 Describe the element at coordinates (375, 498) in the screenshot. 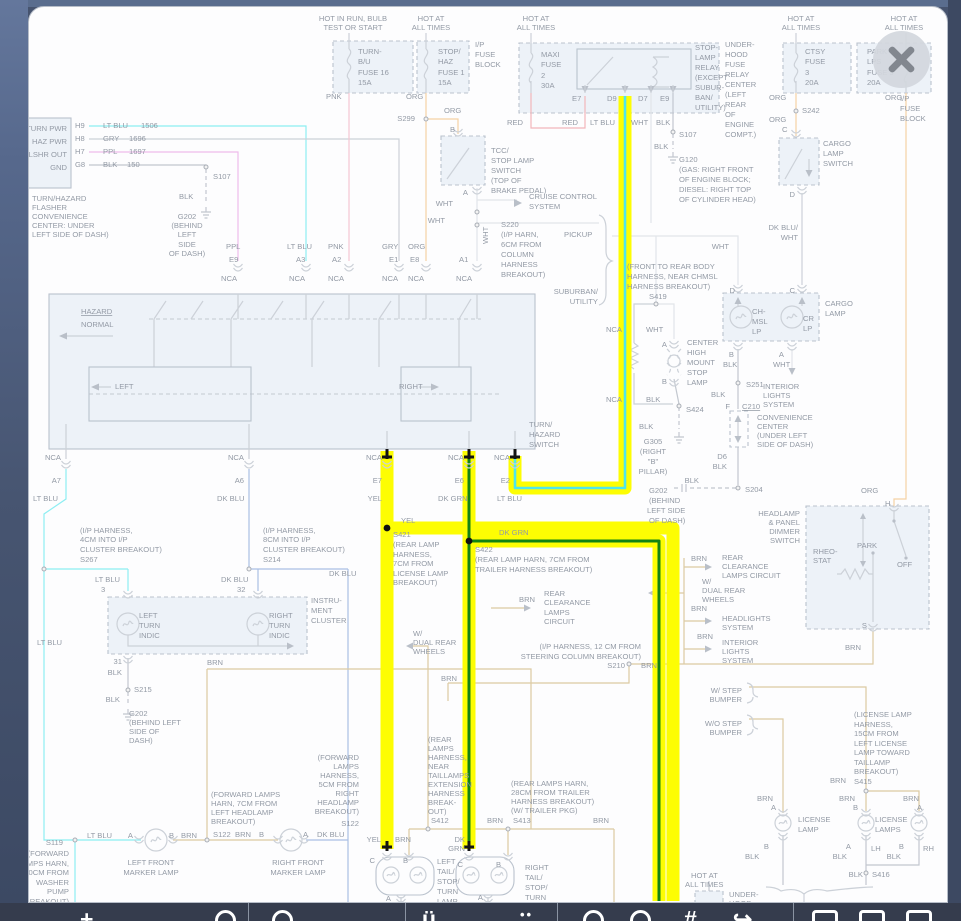

I see `wire-label: YEL` at that location.